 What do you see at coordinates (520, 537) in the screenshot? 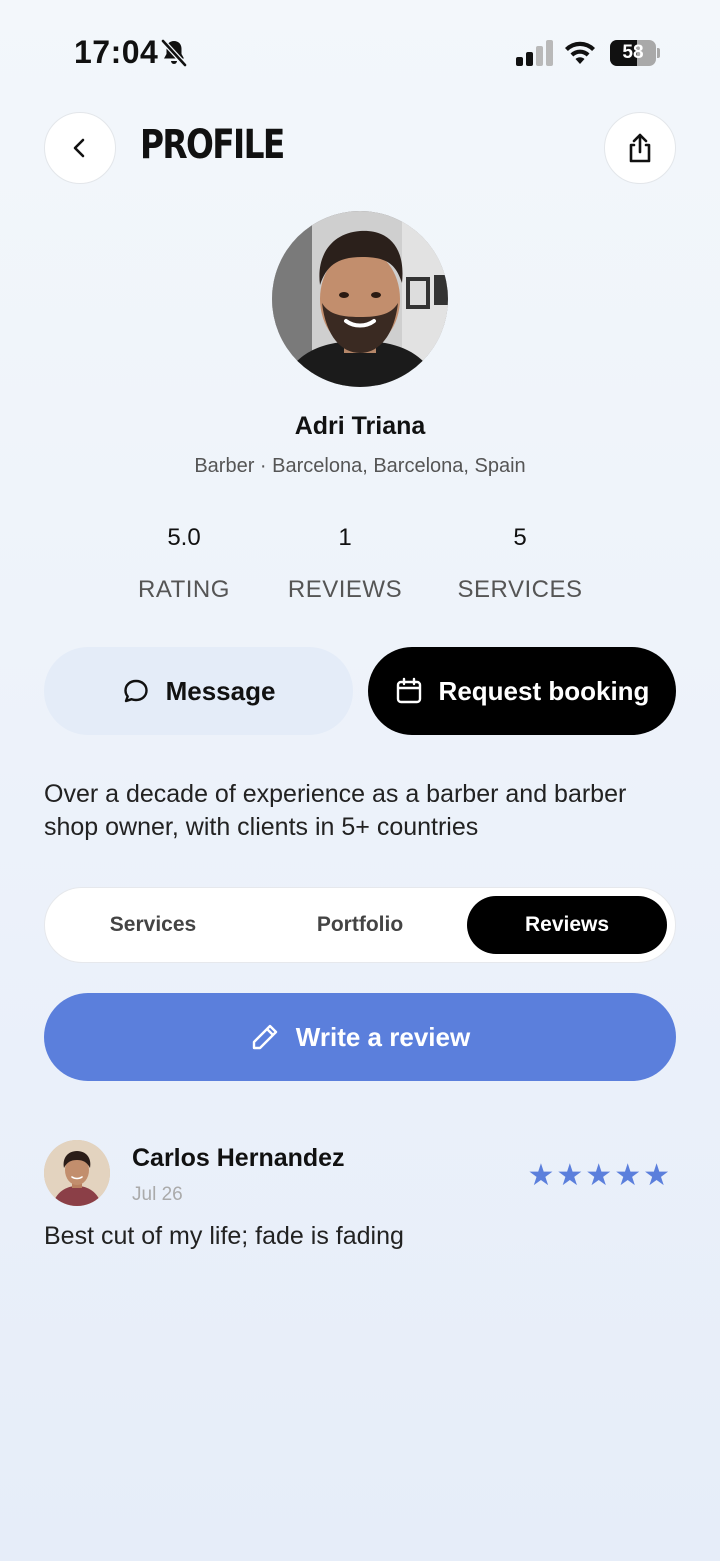
I see `stat-services-value: 5` at bounding box center [520, 537].